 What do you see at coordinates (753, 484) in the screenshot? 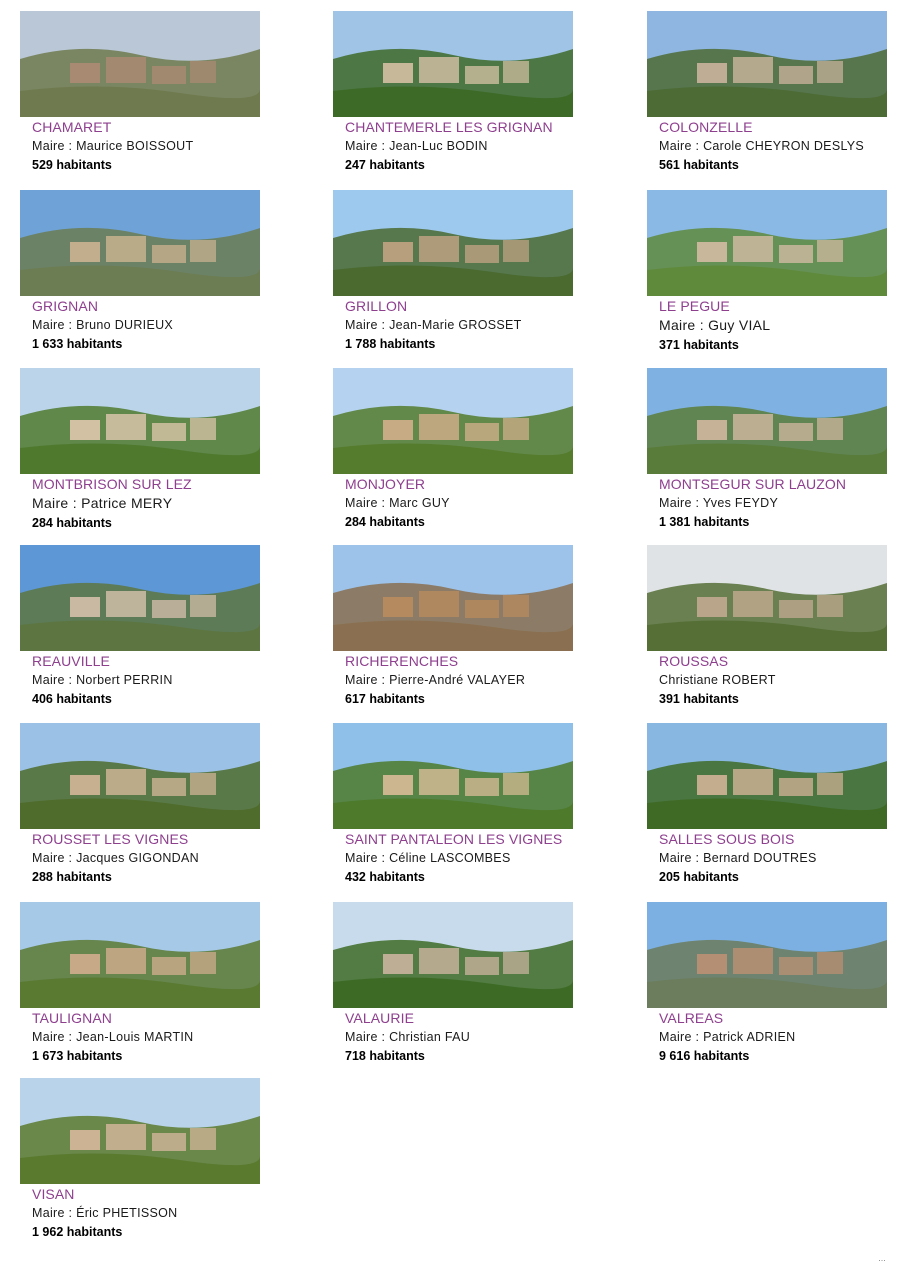
I see `village-name: MONTSEGUR SUR LAUZON` at bounding box center [753, 484].